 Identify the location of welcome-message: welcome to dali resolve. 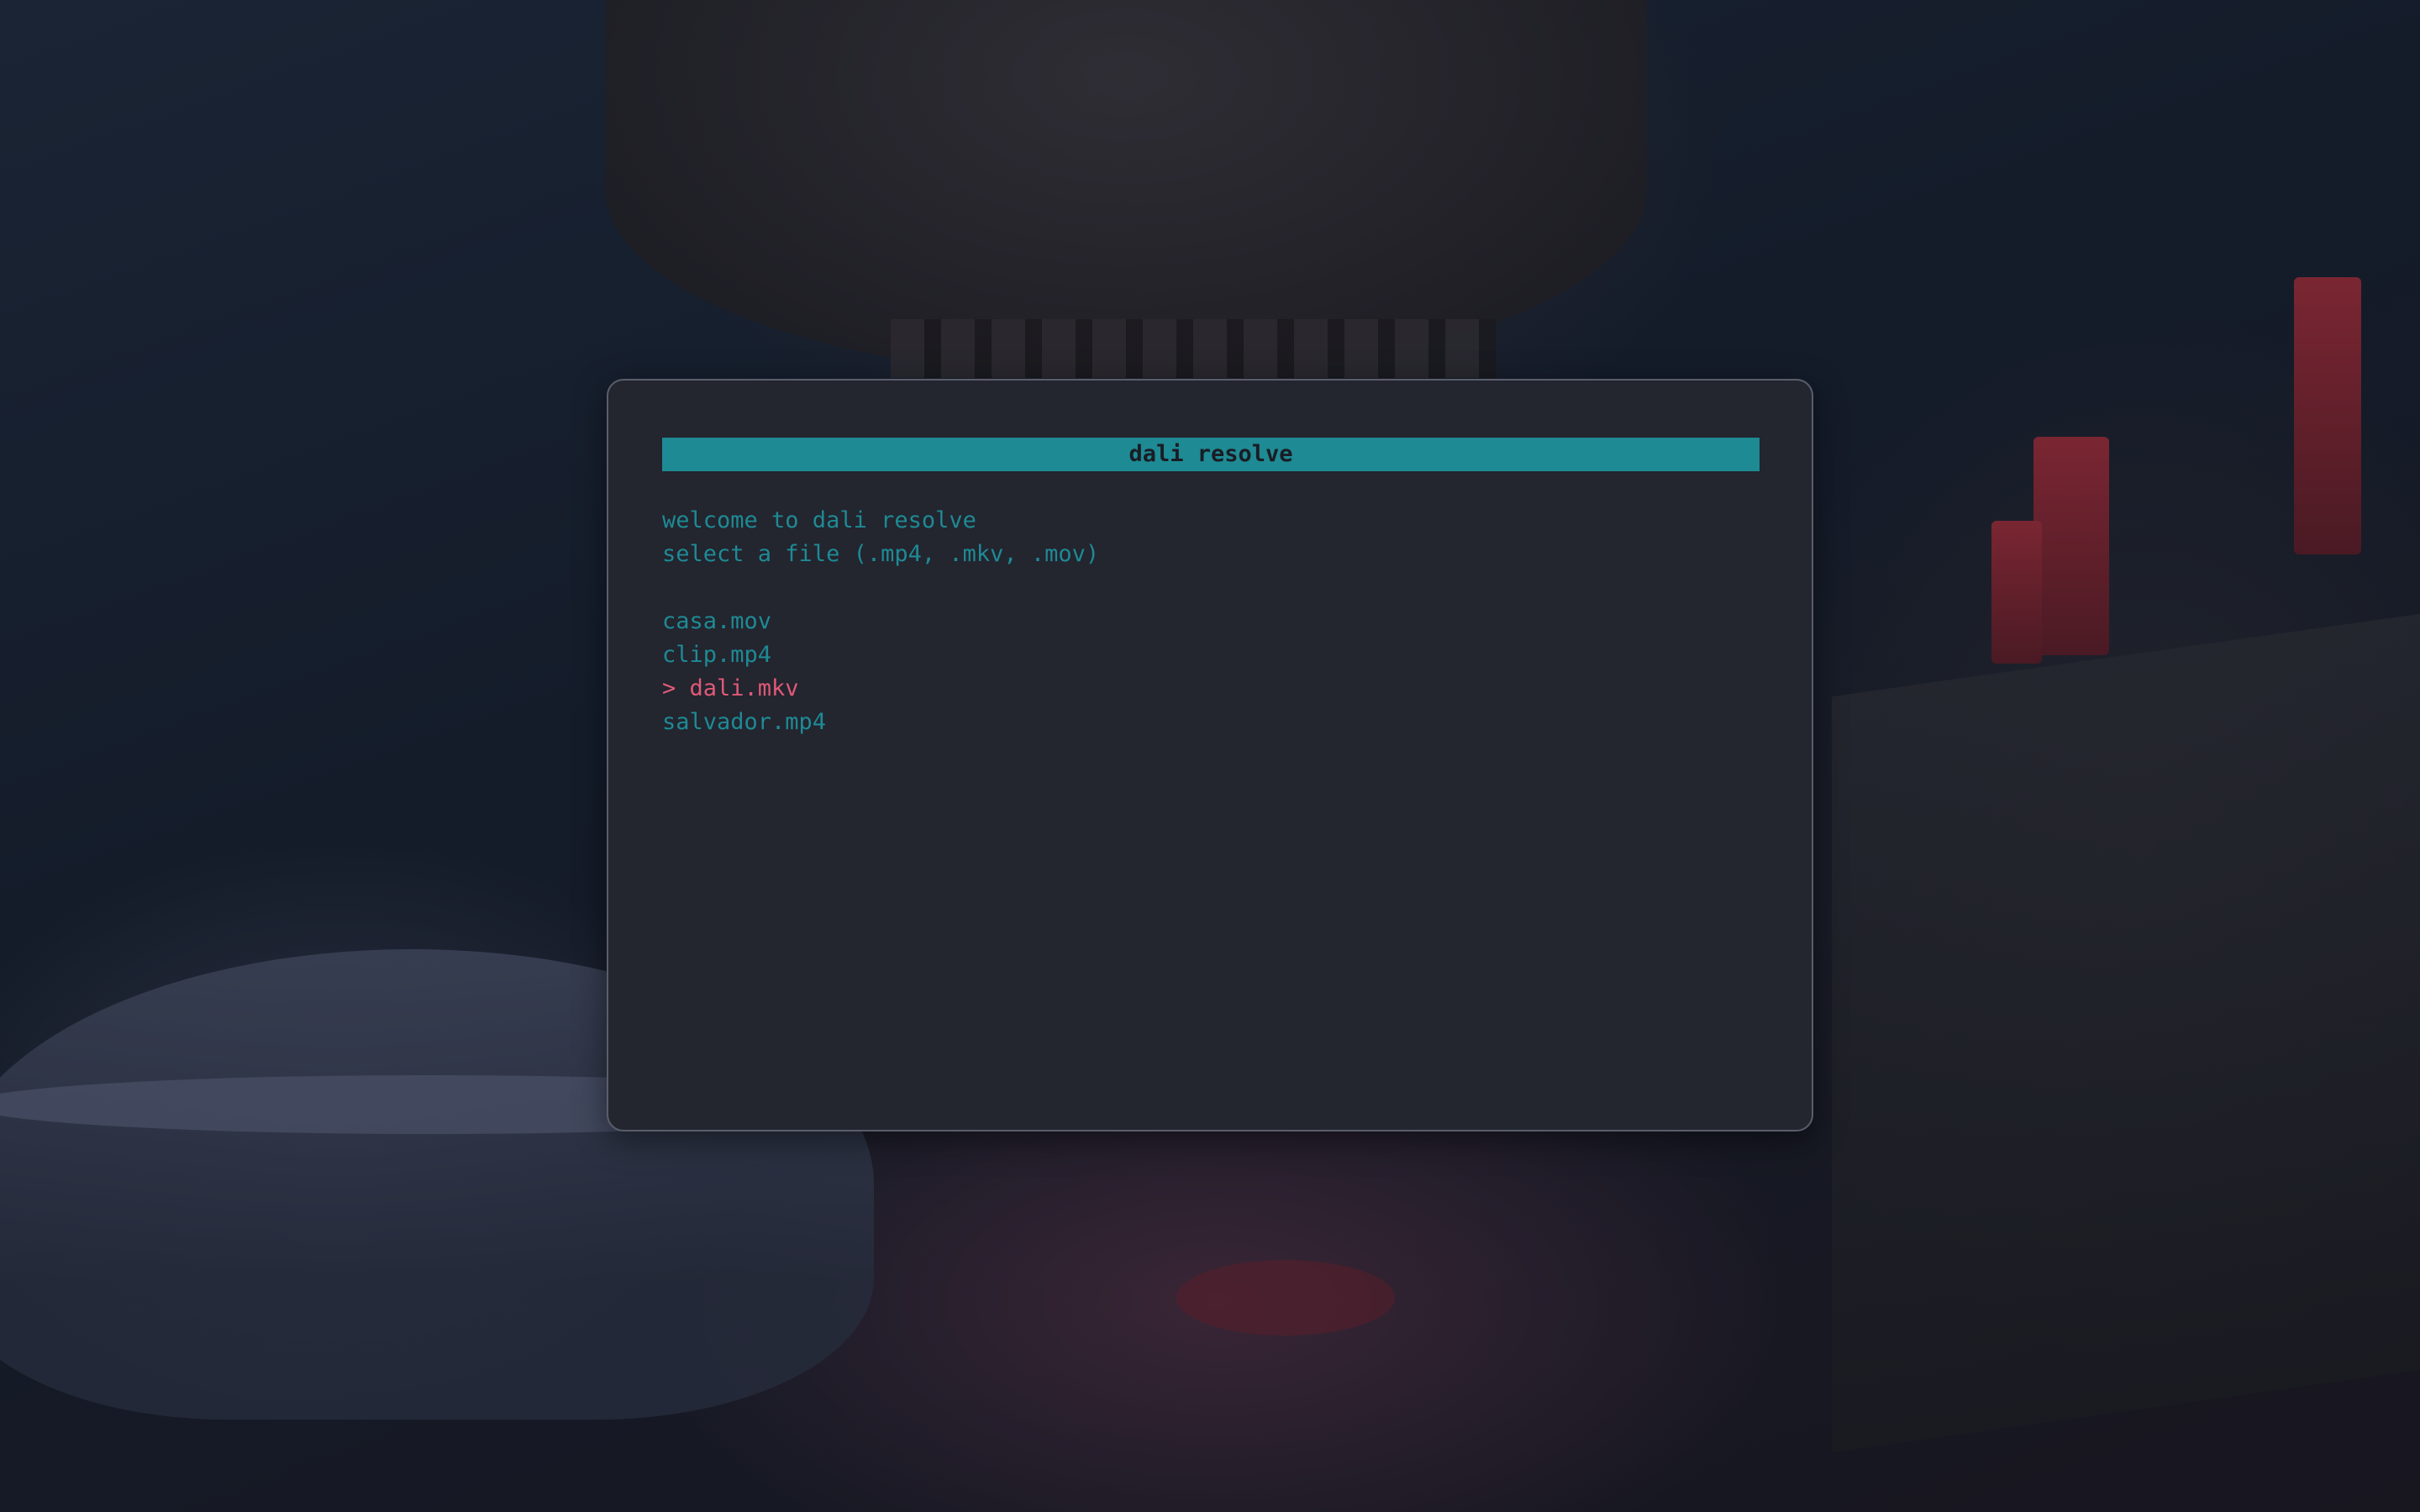
(819, 520).